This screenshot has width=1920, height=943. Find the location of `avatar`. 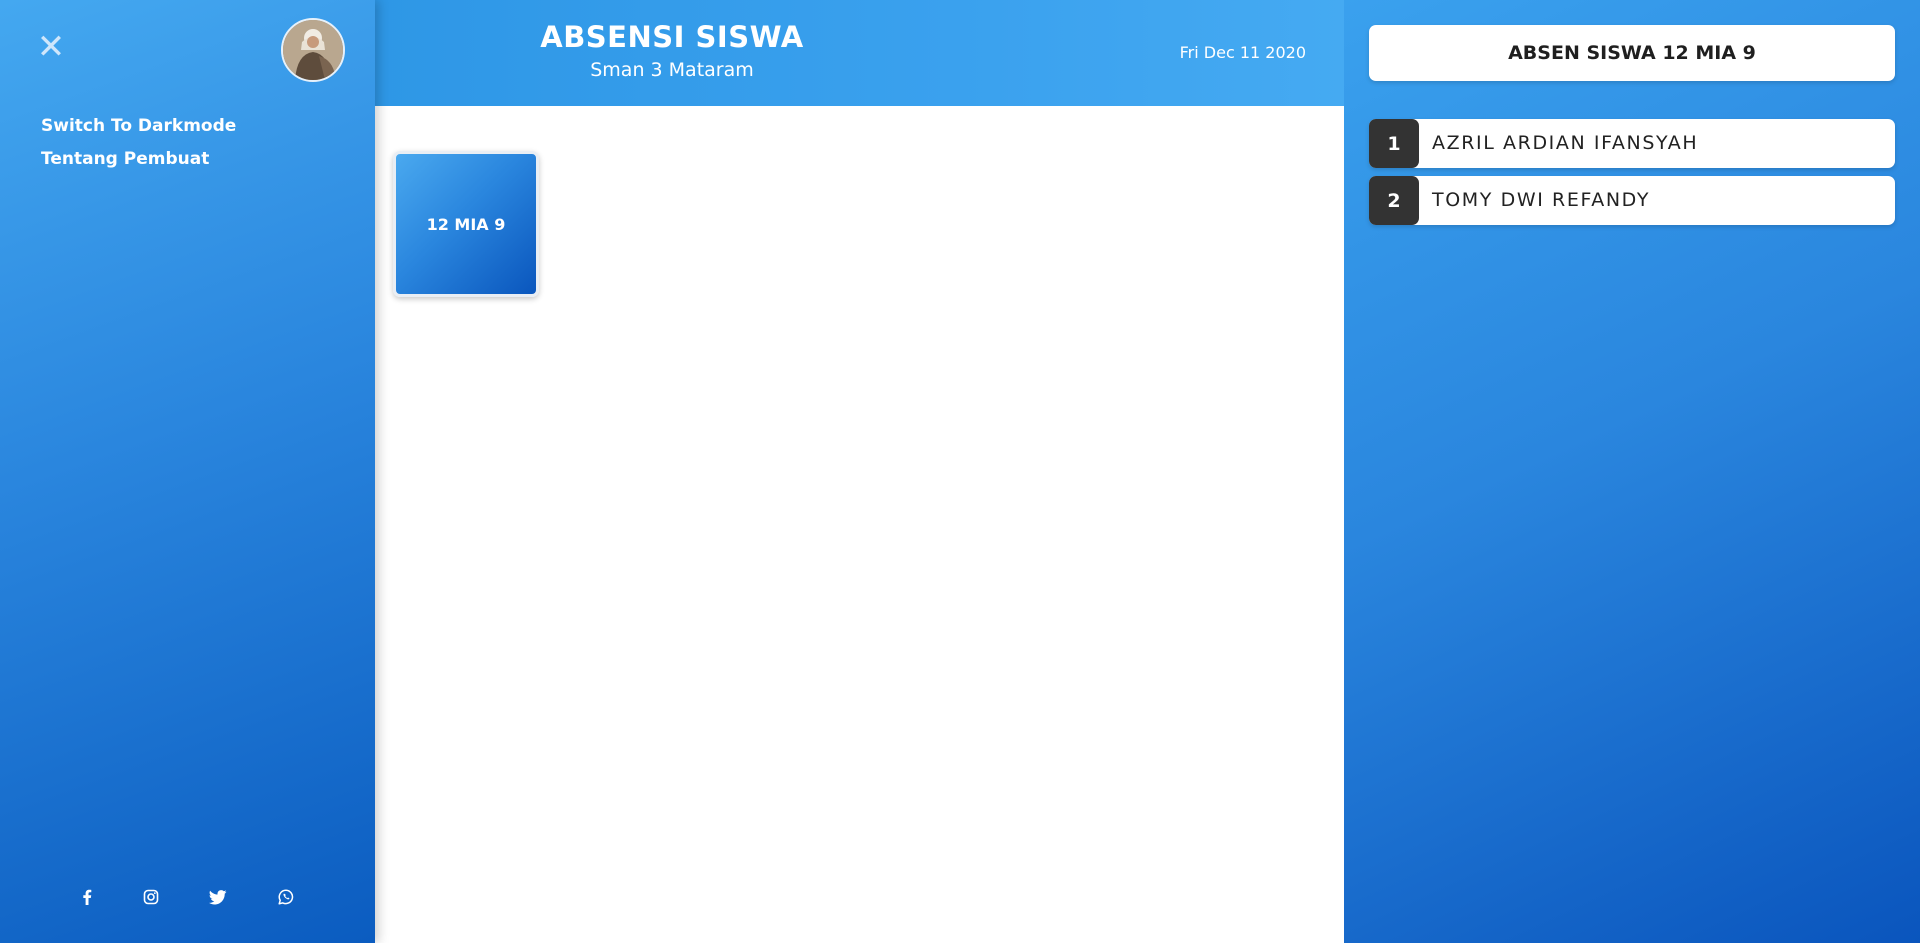

avatar is located at coordinates (313, 50).